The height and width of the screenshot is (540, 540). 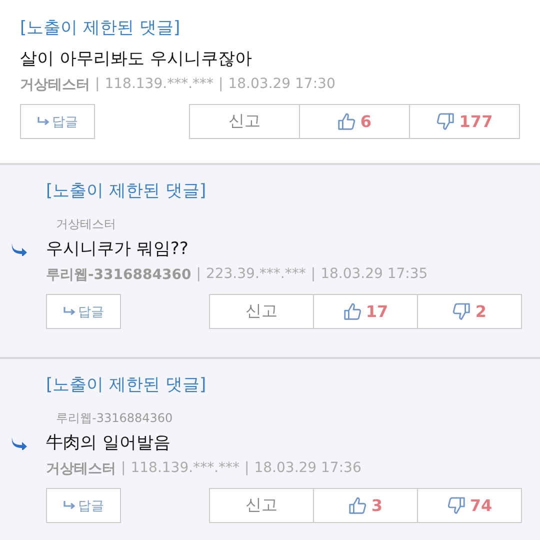 I want to click on mention: 거상테스터, so click(x=86, y=224).